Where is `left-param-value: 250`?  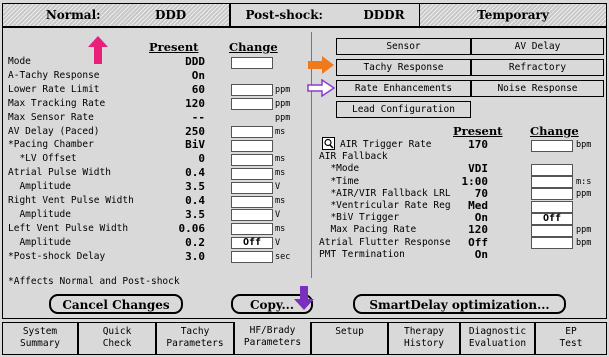
left-param-value: 250 is located at coordinates (195, 131).